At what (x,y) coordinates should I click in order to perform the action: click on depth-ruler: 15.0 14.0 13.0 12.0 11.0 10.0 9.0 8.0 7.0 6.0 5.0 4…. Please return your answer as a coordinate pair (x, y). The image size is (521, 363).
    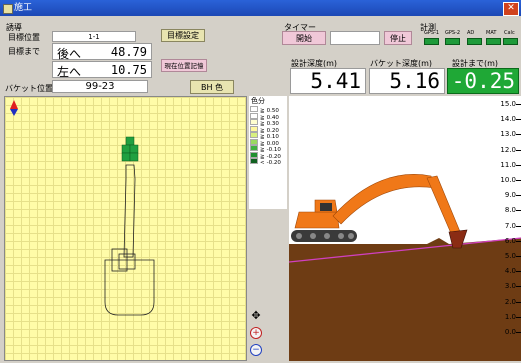
    Looking at the image, I should click on (506, 228).